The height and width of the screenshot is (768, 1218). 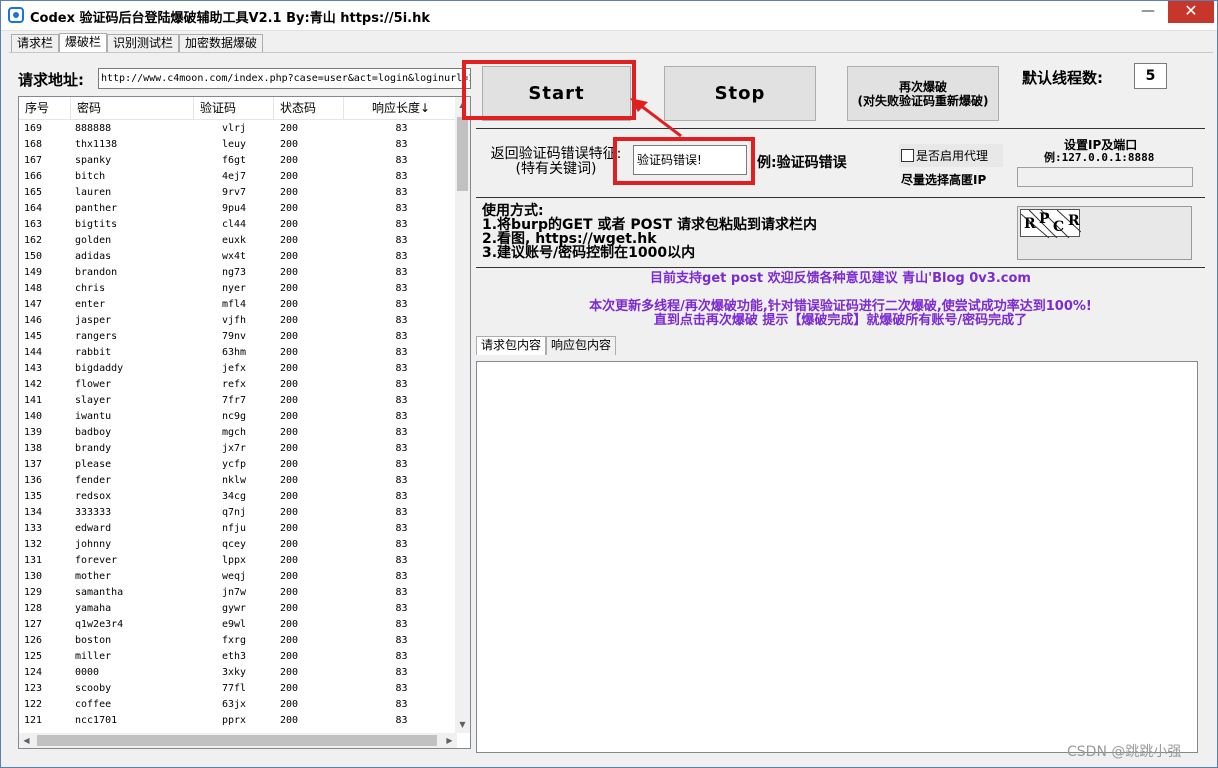 What do you see at coordinates (93, 704) in the screenshot?
I see `cell-password: coffee` at bounding box center [93, 704].